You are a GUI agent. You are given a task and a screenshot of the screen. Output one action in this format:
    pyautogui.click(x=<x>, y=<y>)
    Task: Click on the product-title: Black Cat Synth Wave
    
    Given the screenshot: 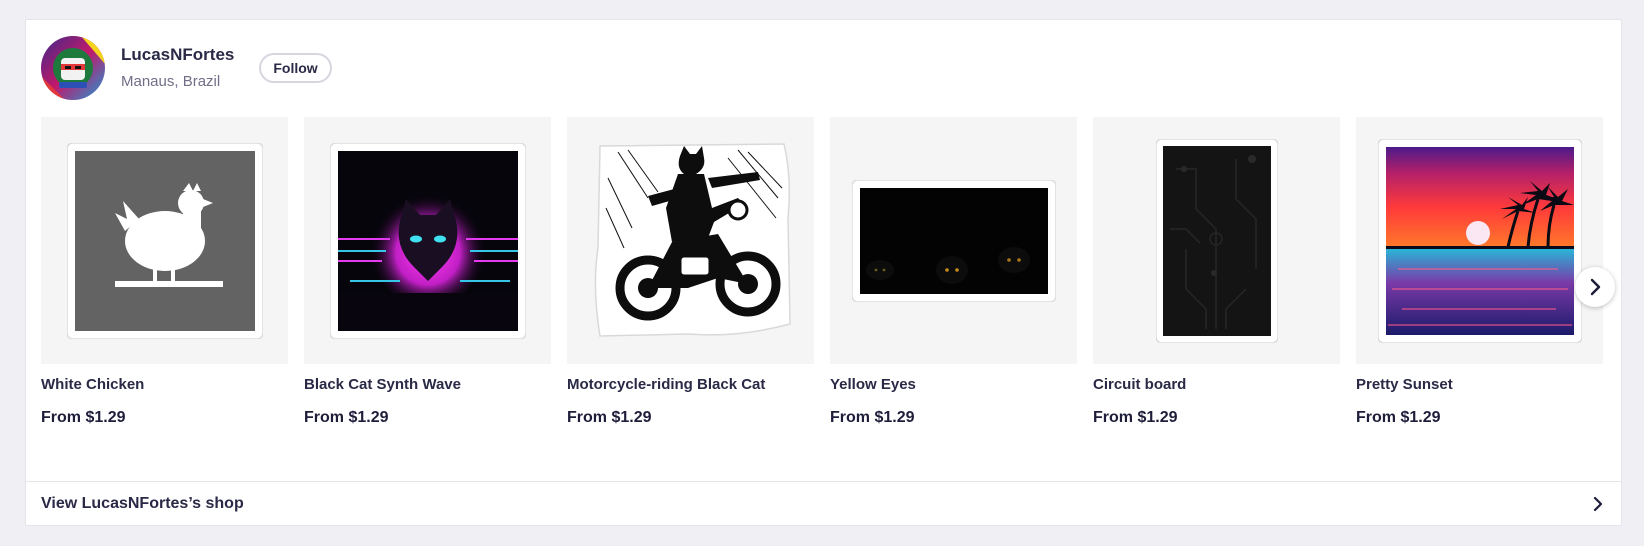 What is the action you would take?
    pyautogui.click(x=427, y=385)
    